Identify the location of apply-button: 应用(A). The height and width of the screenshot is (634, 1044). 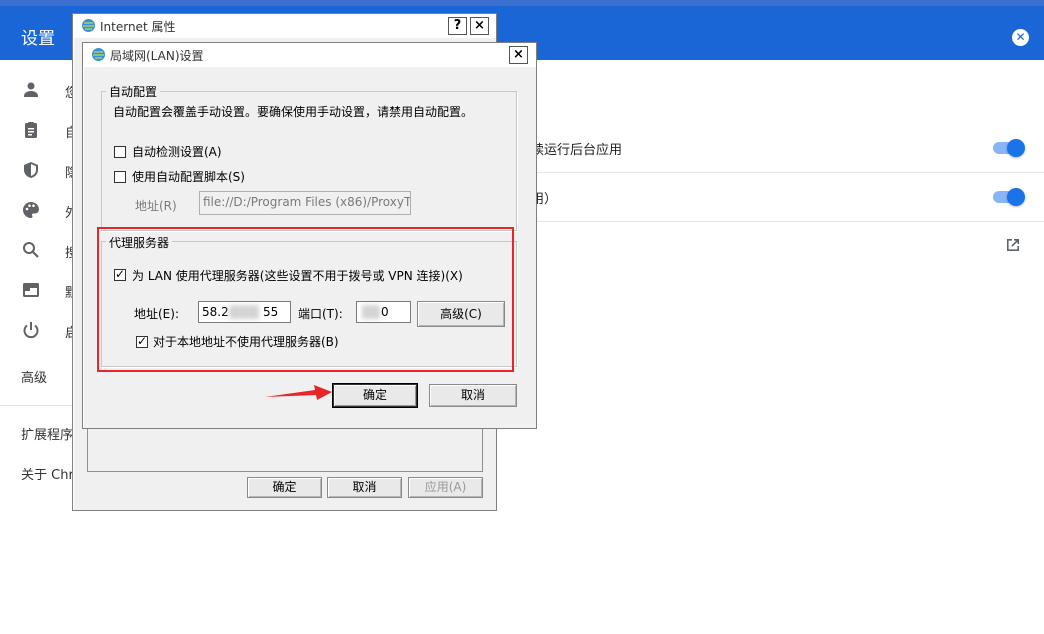
(445, 487).